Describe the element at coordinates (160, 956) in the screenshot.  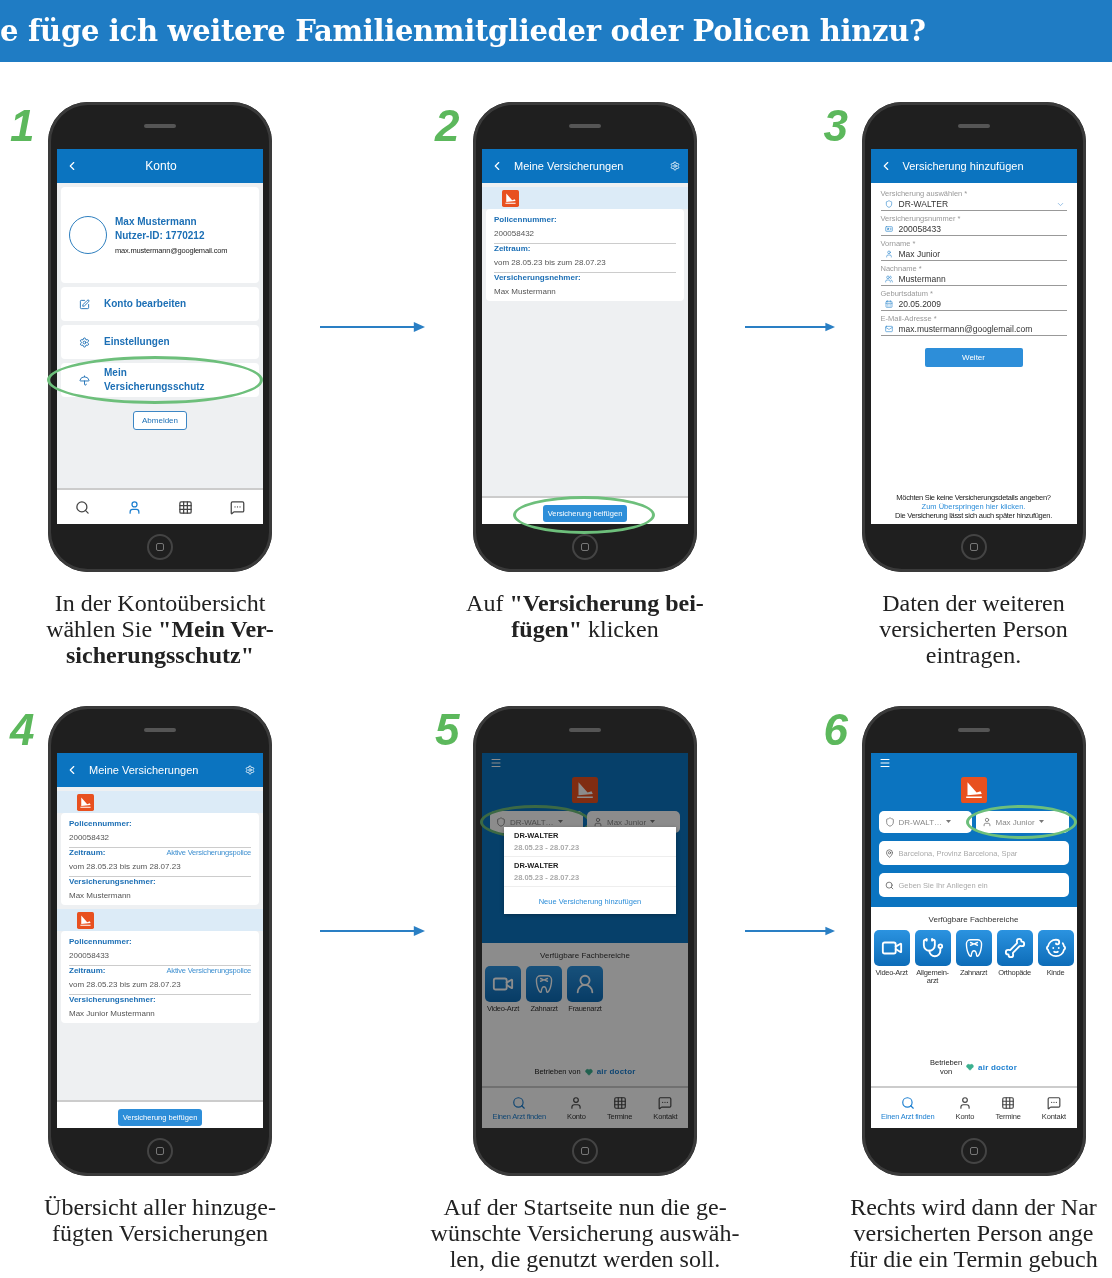
I see `field-value: 200058433` at that location.